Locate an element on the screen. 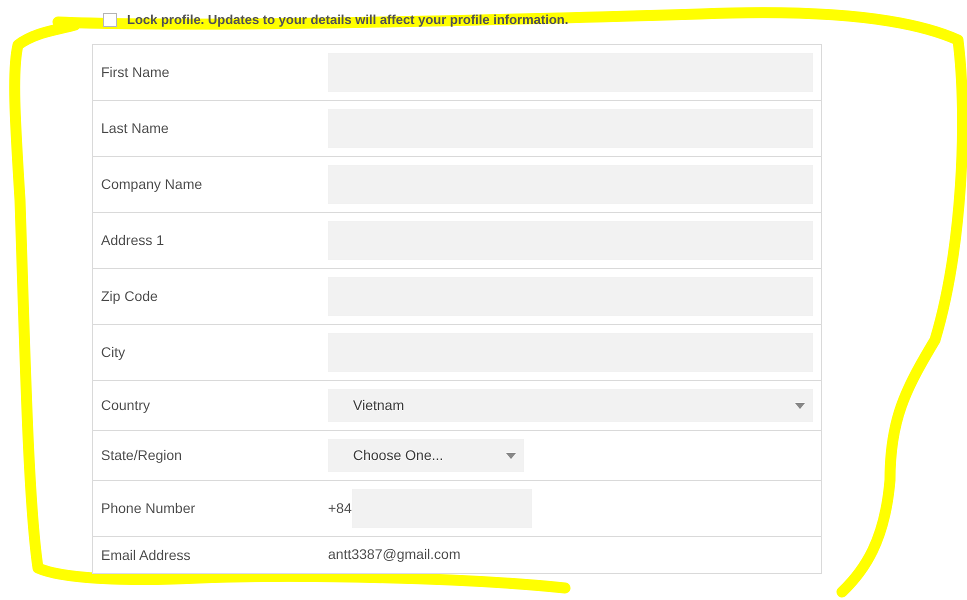 The width and height of the screenshot is (967, 600). phone-prefix: +84 is located at coordinates (340, 508).